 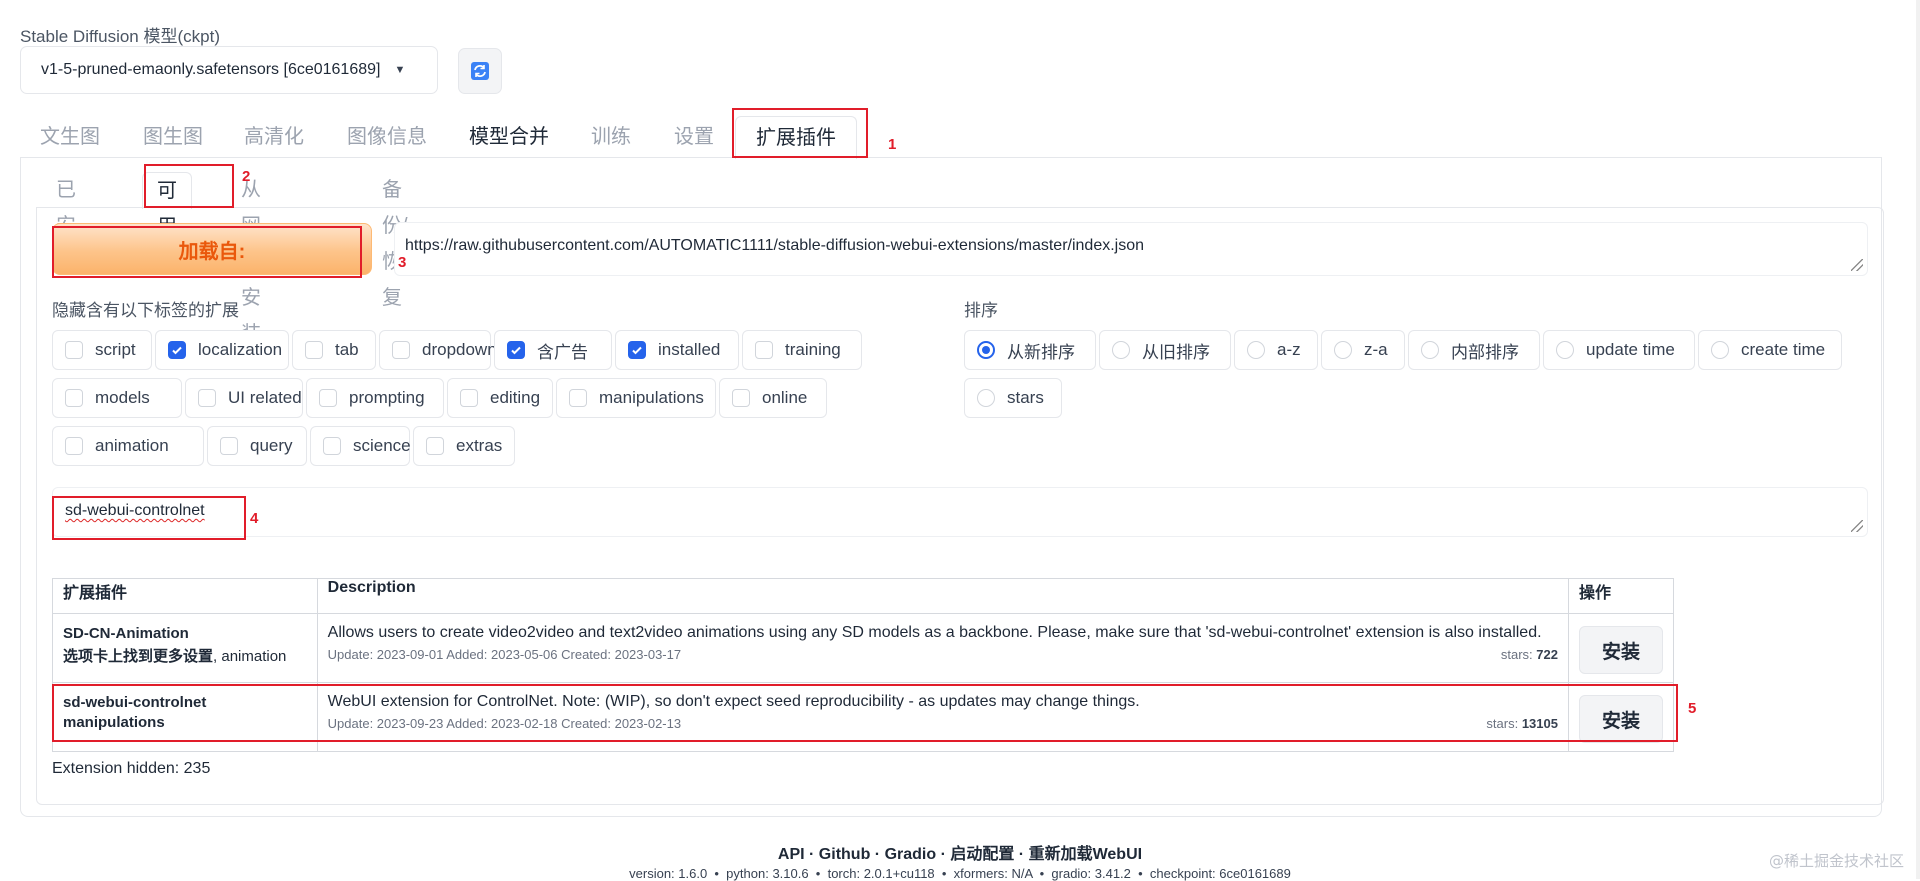 What do you see at coordinates (347, 349) in the screenshot?
I see `tag-checkbox-label: tab` at bounding box center [347, 349].